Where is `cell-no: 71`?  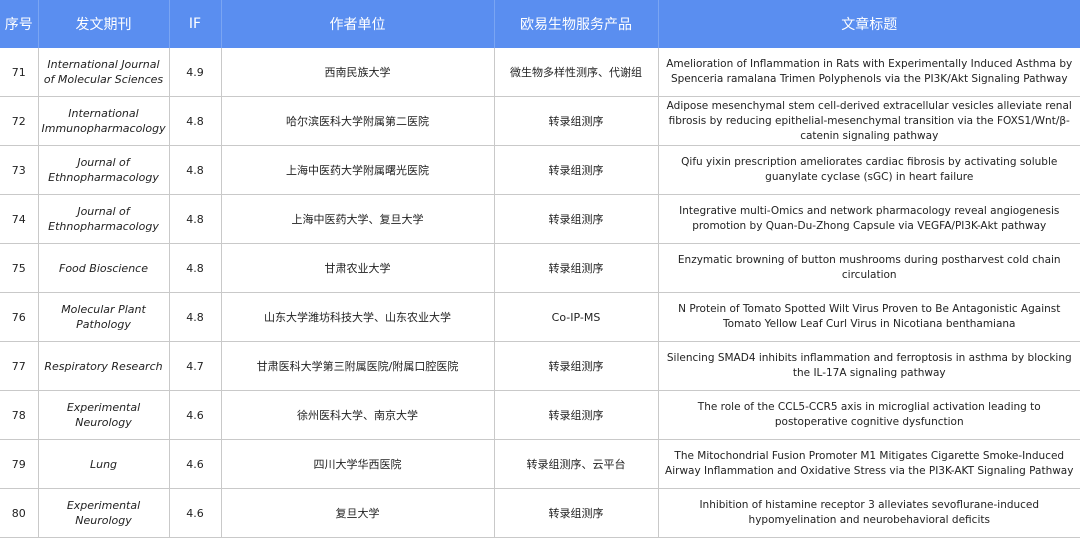
cell-no: 71 is located at coordinates (19, 72).